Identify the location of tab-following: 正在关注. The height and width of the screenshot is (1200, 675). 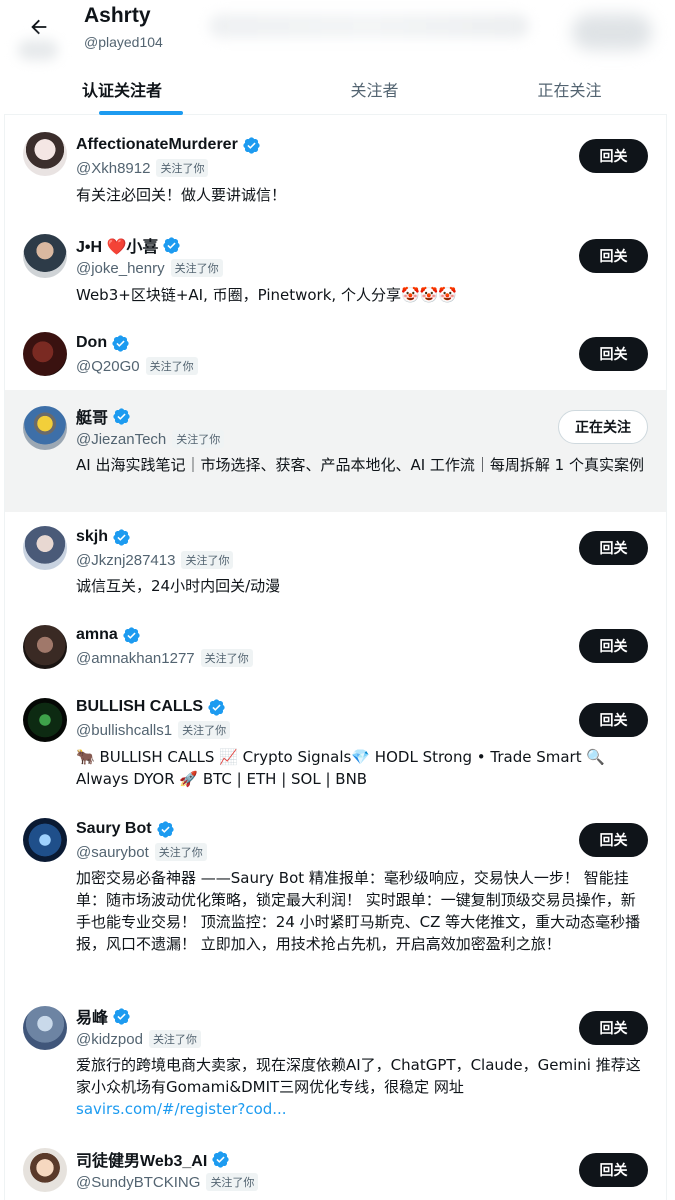
(569, 88).